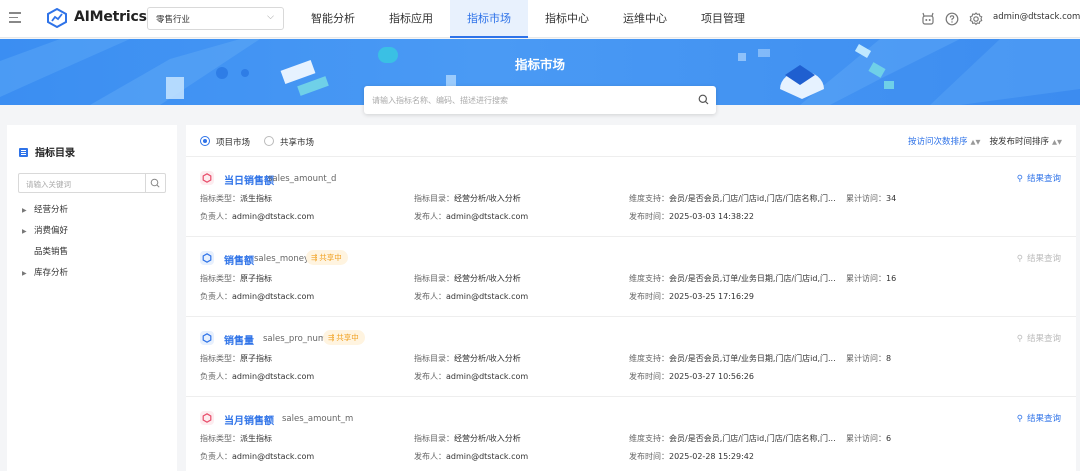 Image resolution: width=1080 pixels, height=471 pixels. Describe the element at coordinates (1057, 142) in the screenshot. I see `sort-arrows-icon: ▲▼` at that location.